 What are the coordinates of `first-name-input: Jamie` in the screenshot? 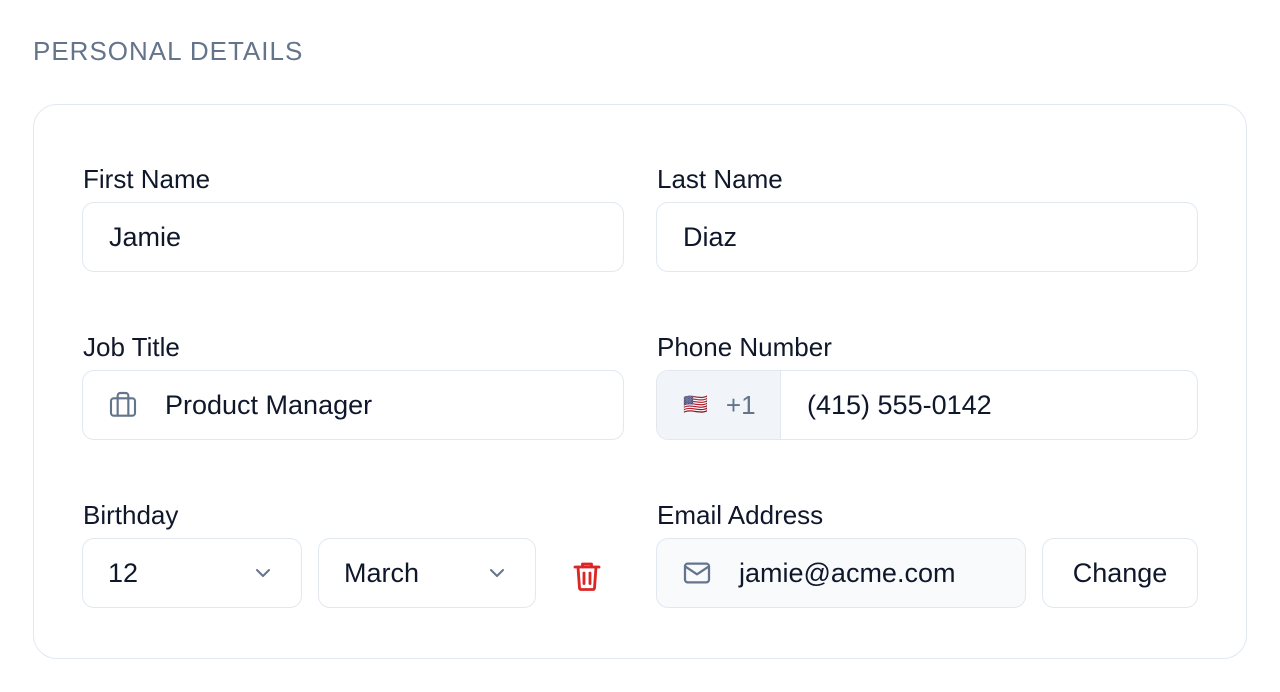 It's located at (353, 237).